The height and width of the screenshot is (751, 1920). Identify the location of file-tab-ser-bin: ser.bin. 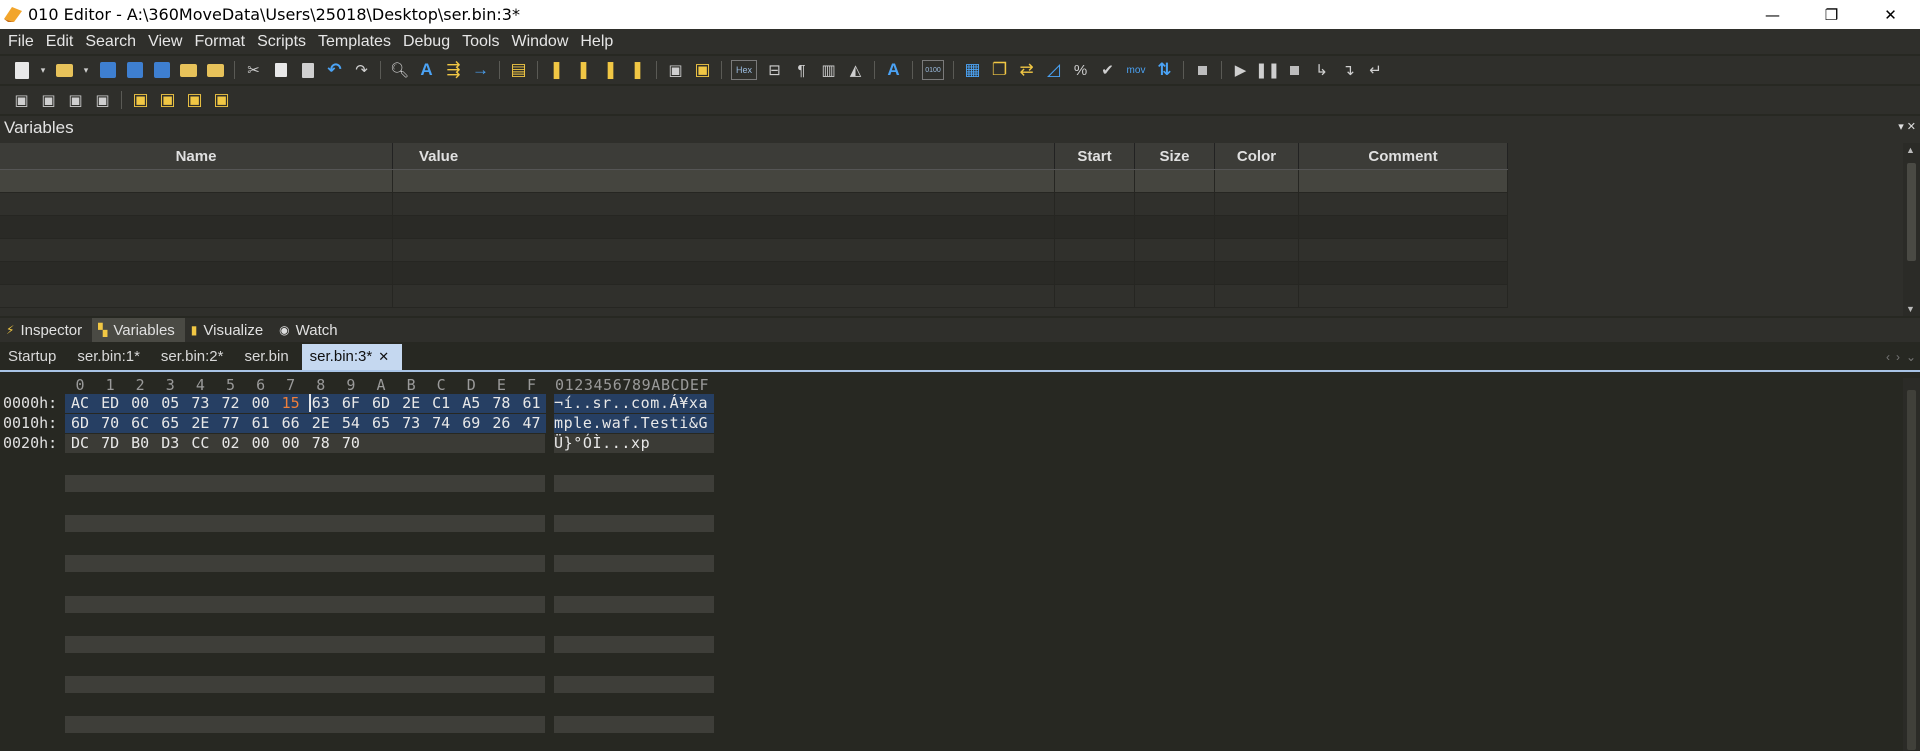
(268, 357).